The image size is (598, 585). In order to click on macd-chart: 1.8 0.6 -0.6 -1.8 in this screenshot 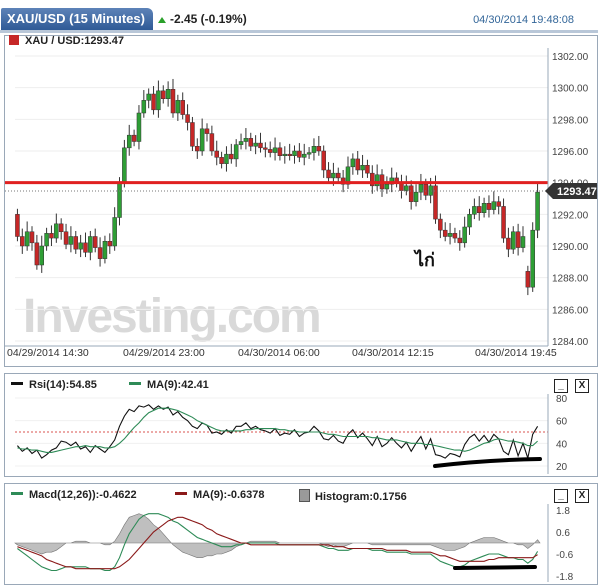, I will do `click(301, 543)`.